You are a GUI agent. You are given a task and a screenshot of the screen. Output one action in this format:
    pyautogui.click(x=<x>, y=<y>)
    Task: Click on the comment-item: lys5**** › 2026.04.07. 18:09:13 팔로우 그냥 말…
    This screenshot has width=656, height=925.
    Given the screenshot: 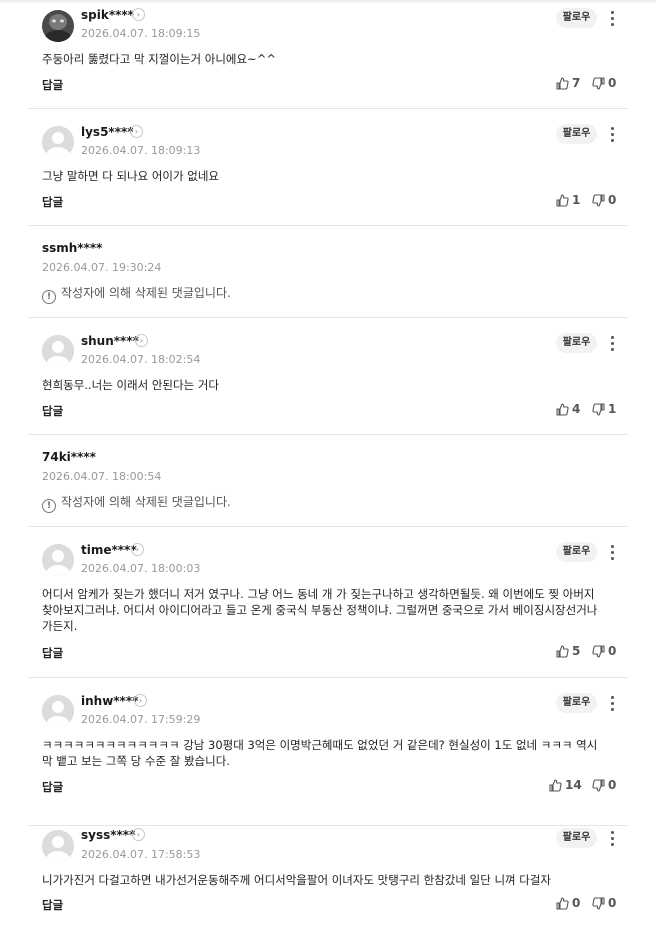 What is the action you would take?
    pyautogui.click(x=328, y=167)
    